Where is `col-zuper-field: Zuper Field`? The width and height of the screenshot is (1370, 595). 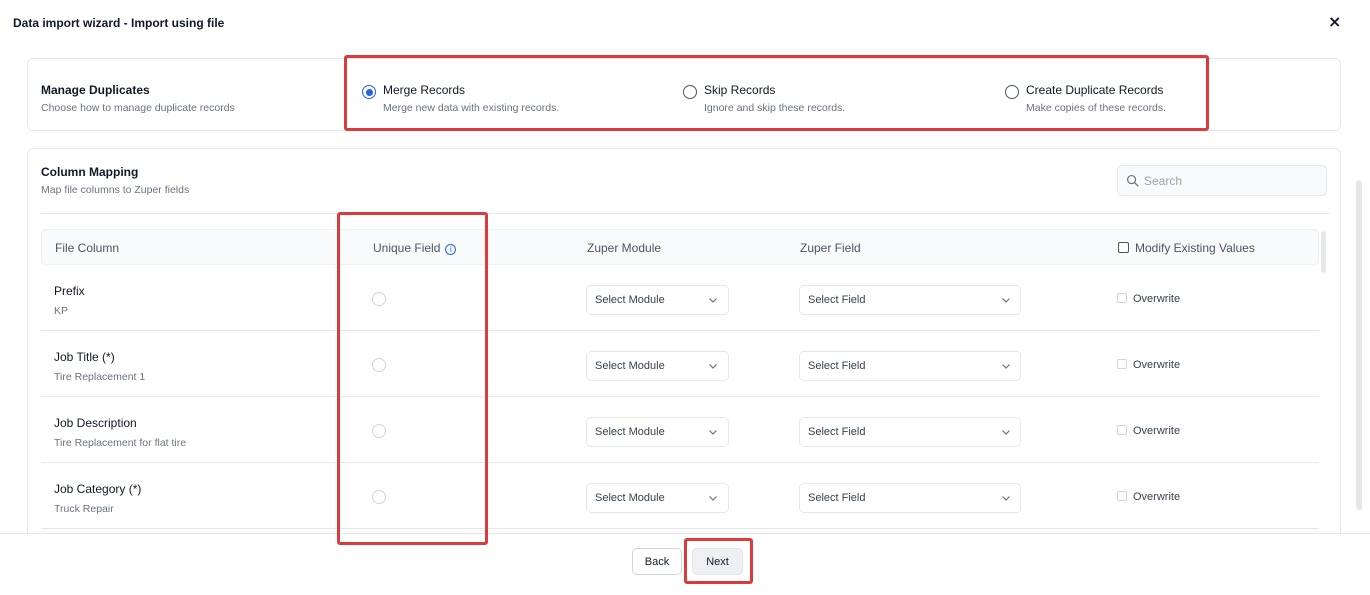
col-zuper-field: Zuper Field is located at coordinates (830, 248).